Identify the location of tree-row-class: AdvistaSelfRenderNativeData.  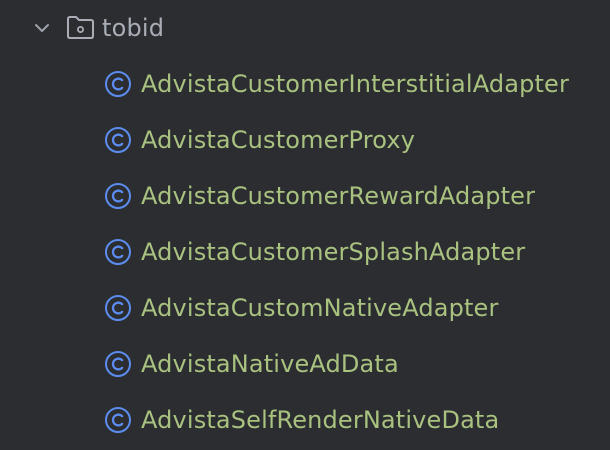
(305, 420).